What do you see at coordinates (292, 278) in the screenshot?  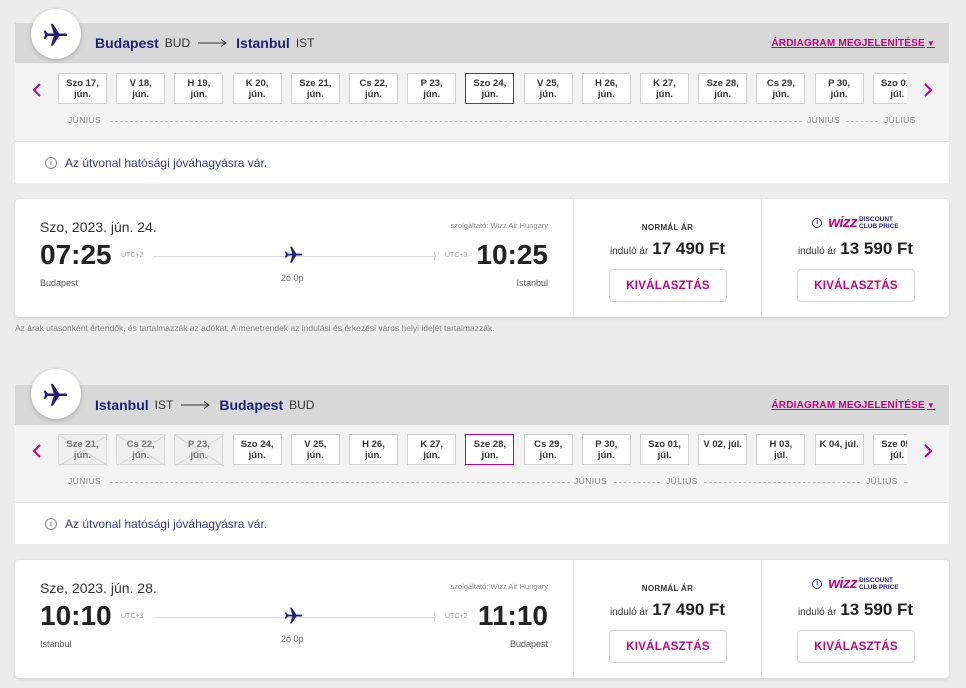 I see `flight-duration: 2ó 0p` at bounding box center [292, 278].